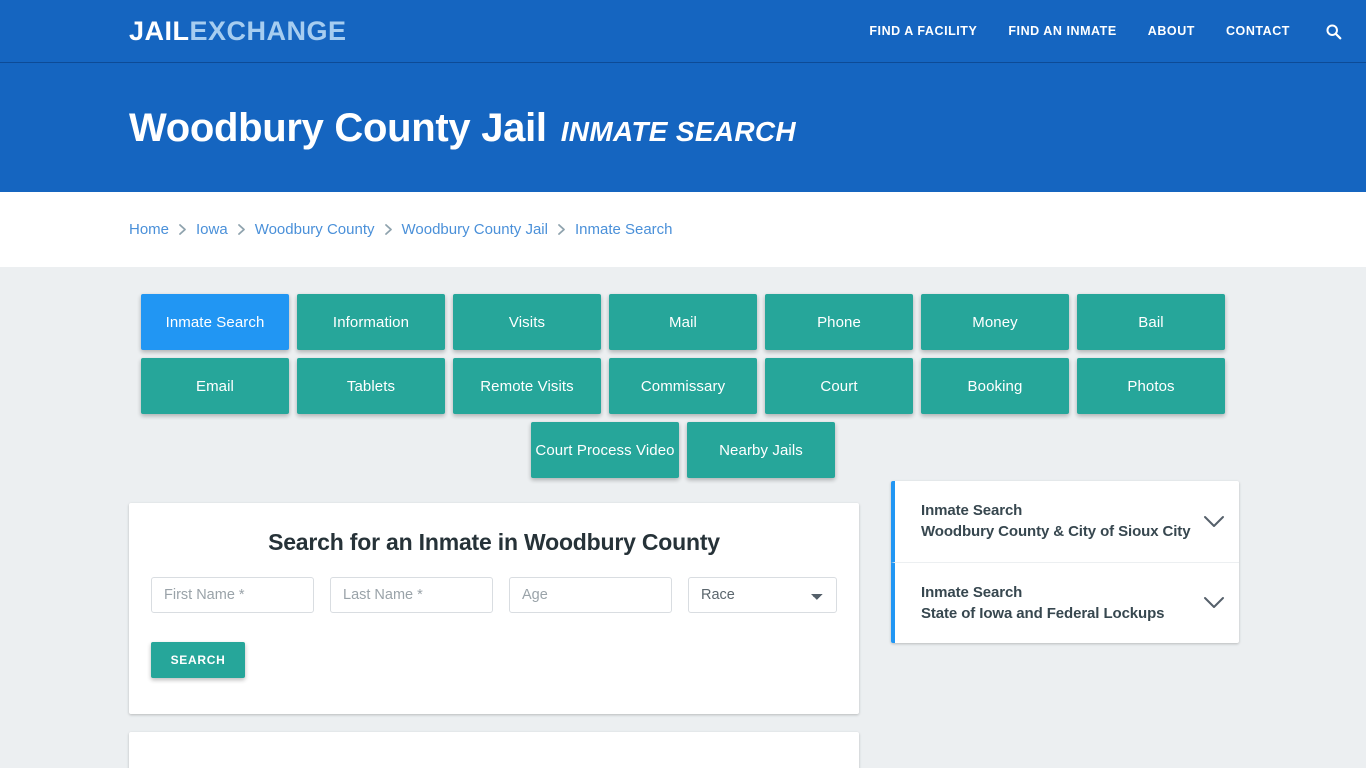 Image resolution: width=1366 pixels, height=768 pixels. Describe the element at coordinates (215, 322) in the screenshot. I see `tab-inmate-search: Inmate Search` at that location.